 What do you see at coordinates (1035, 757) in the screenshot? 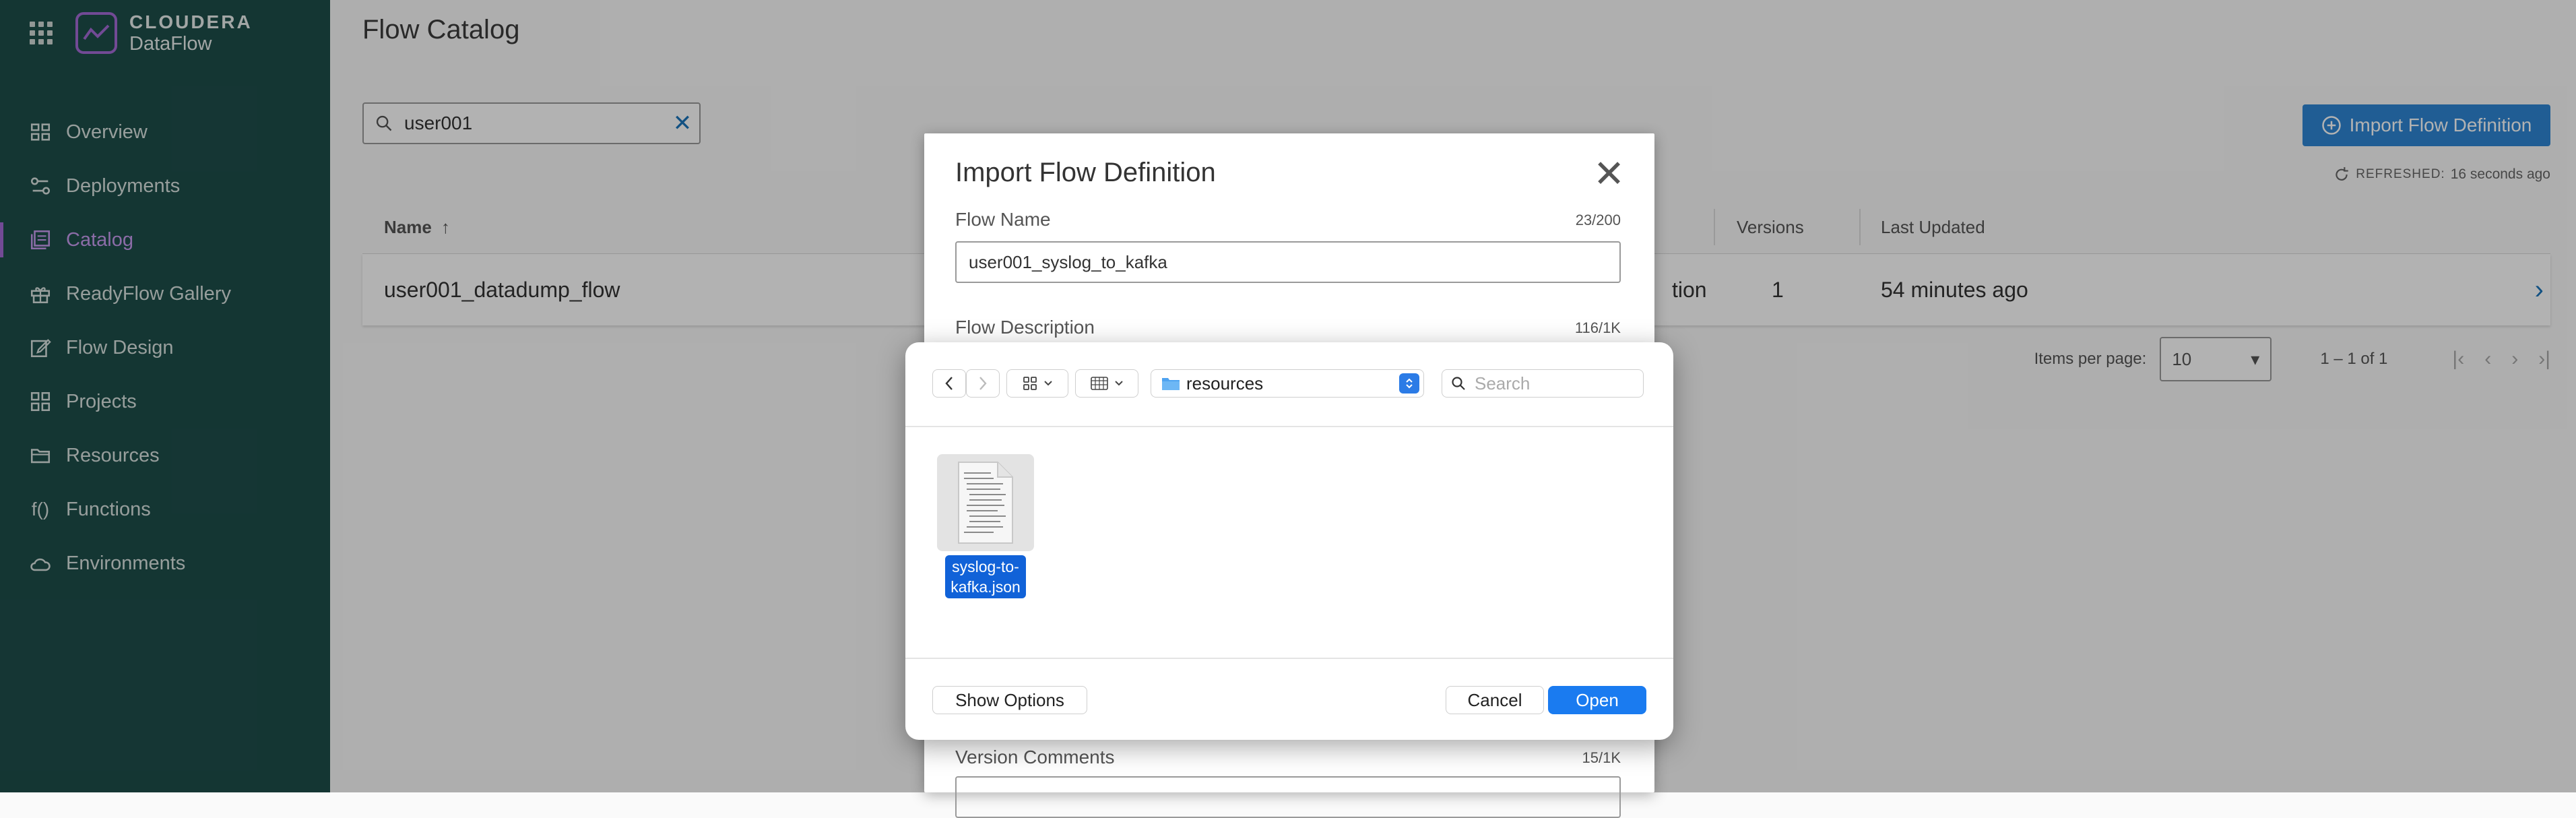
I see `version-comments-label: Version Comments` at bounding box center [1035, 757].